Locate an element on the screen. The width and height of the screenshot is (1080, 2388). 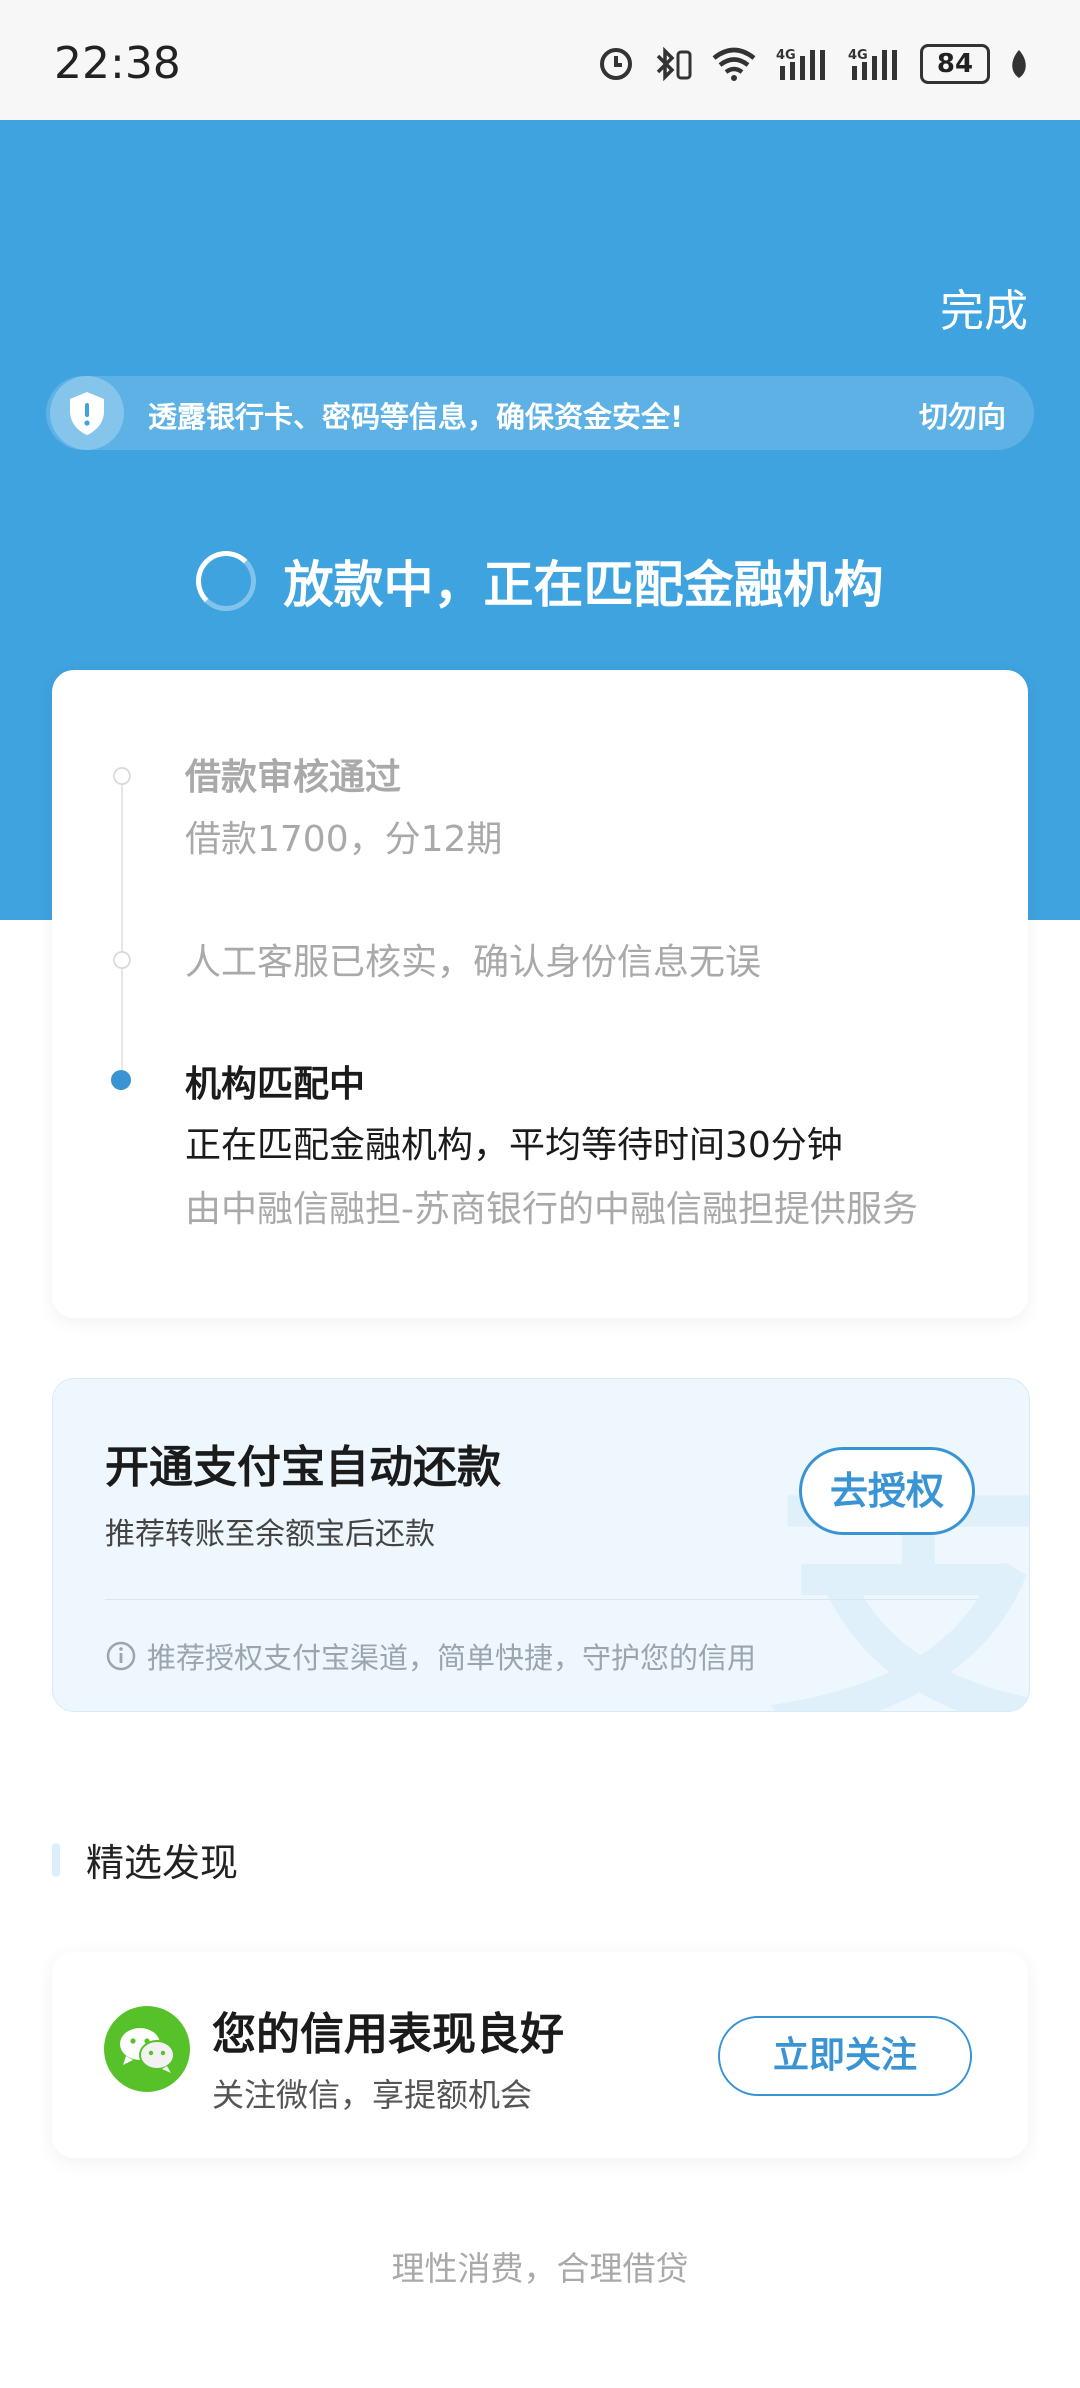
notice-suffix: 切勿向 is located at coordinates (962, 417).